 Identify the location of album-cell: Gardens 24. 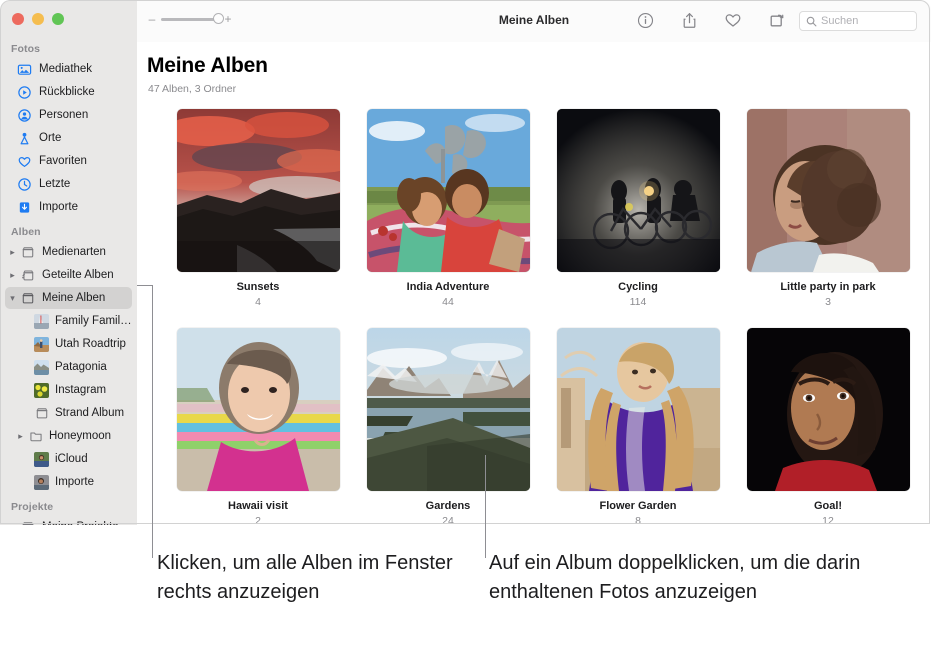
(448, 426).